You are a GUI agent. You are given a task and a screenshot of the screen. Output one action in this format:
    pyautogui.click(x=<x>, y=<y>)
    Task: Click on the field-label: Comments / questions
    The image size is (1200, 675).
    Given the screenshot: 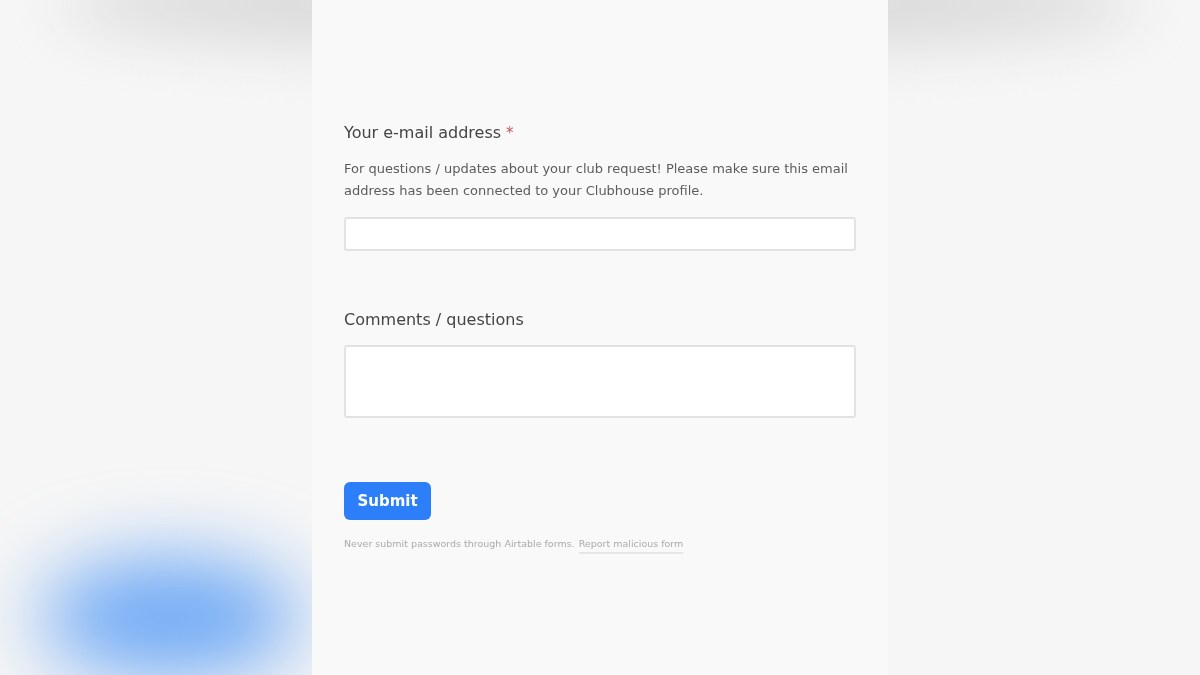 What is the action you would take?
    pyautogui.click(x=434, y=320)
    